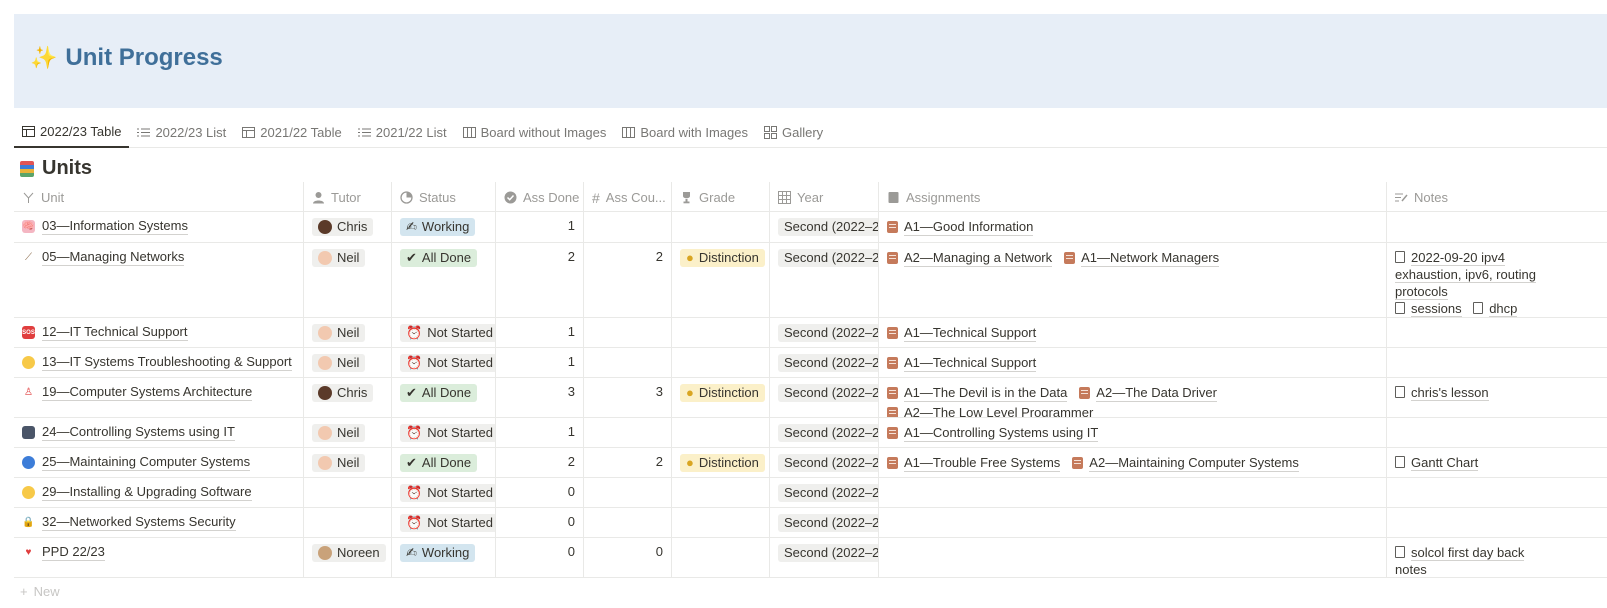 The image size is (1607, 608). I want to click on tab-gallery: Gallery, so click(793, 133).